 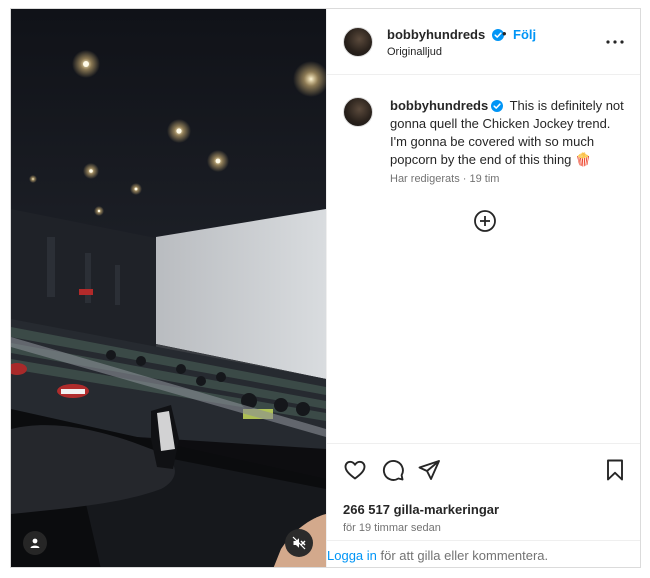 What do you see at coordinates (485, 221) in the screenshot?
I see `plus-circle-icon` at bounding box center [485, 221].